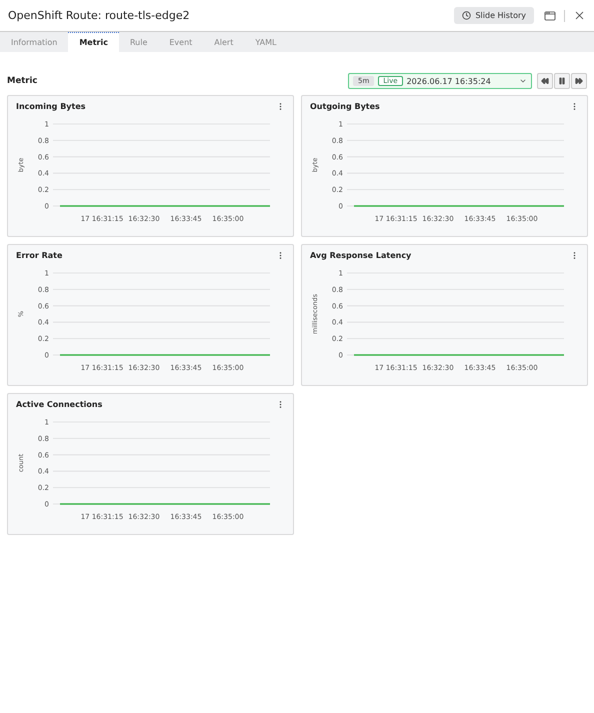 This screenshot has height=713, width=594. Describe the element at coordinates (345, 106) in the screenshot. I see `chart-title: Outgoing Bytes` at that location.